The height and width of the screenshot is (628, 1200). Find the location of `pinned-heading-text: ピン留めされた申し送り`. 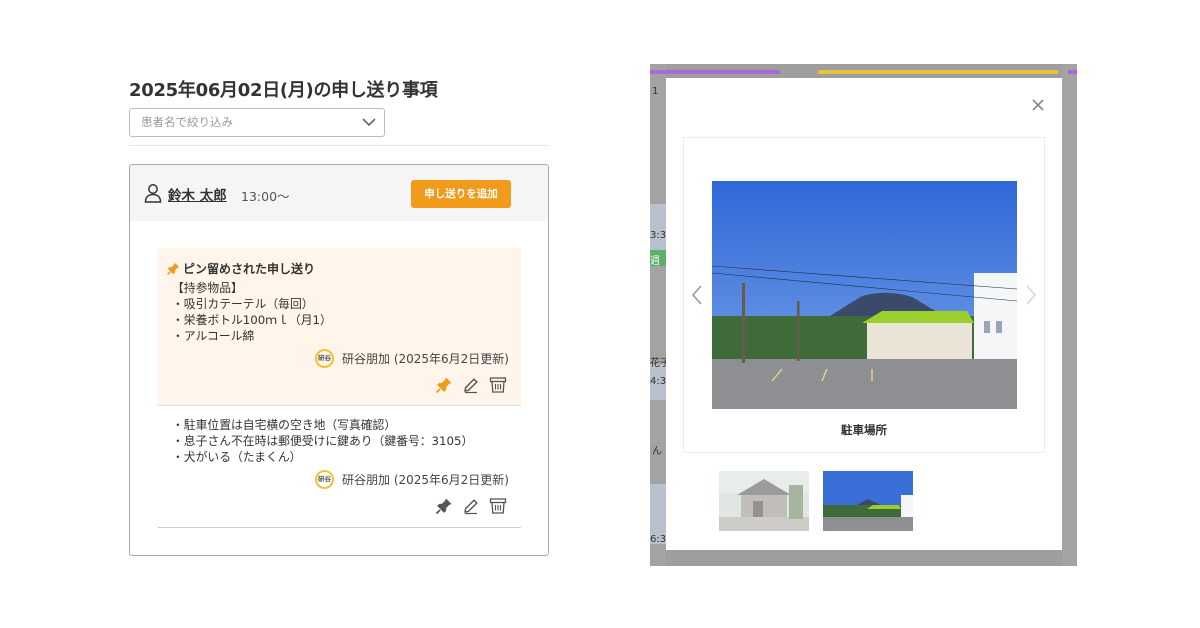

pinned-heading-text: ピン留めされた申し送り is located at coordinates (249, 269).